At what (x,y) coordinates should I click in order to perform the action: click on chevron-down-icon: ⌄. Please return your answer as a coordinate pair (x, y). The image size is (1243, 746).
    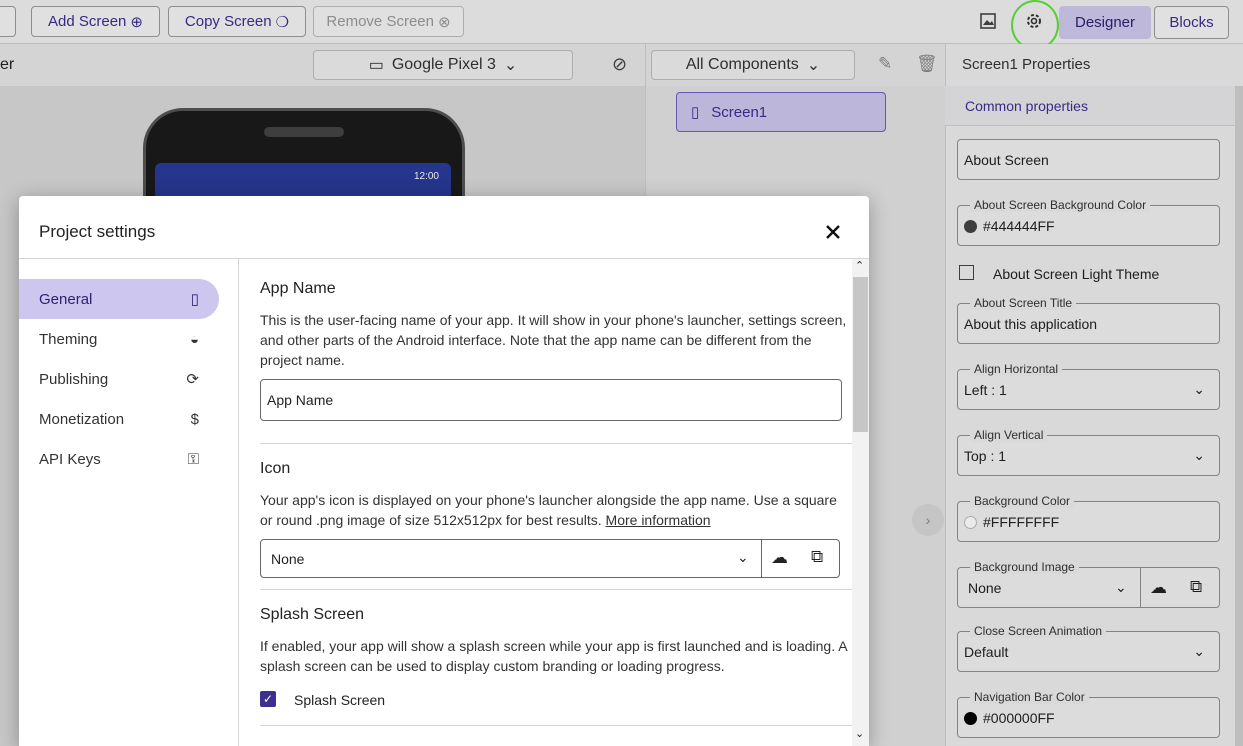
    Looking at the image, I should click on (743, 557).